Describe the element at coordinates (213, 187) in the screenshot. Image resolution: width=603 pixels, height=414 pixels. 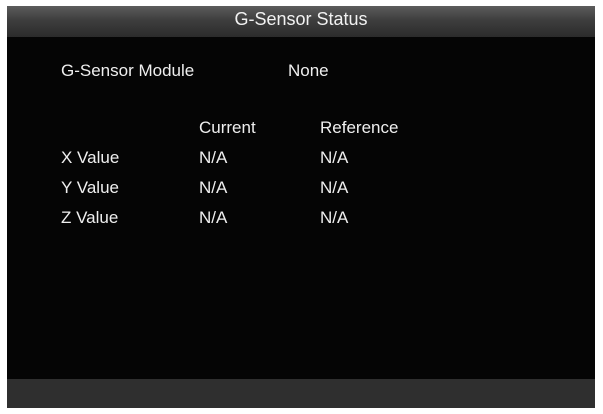
I see `row-current-y: N/A` at that location.